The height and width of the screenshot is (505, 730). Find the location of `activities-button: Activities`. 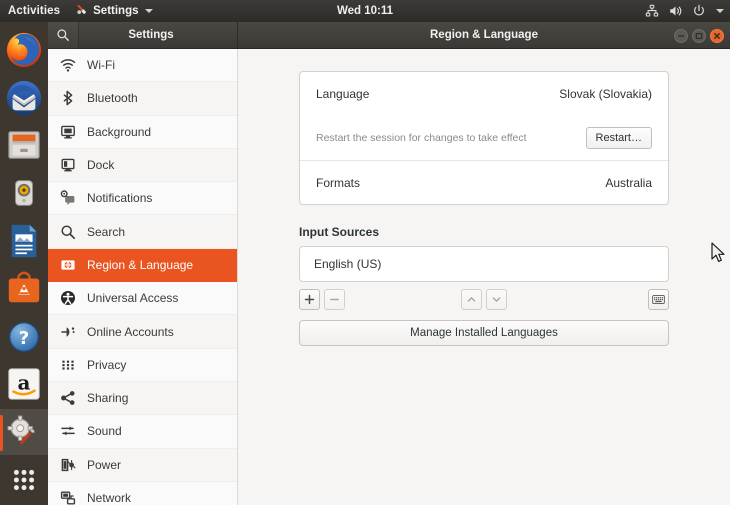

activities-button: Activities is located at coordinates (34, 11).